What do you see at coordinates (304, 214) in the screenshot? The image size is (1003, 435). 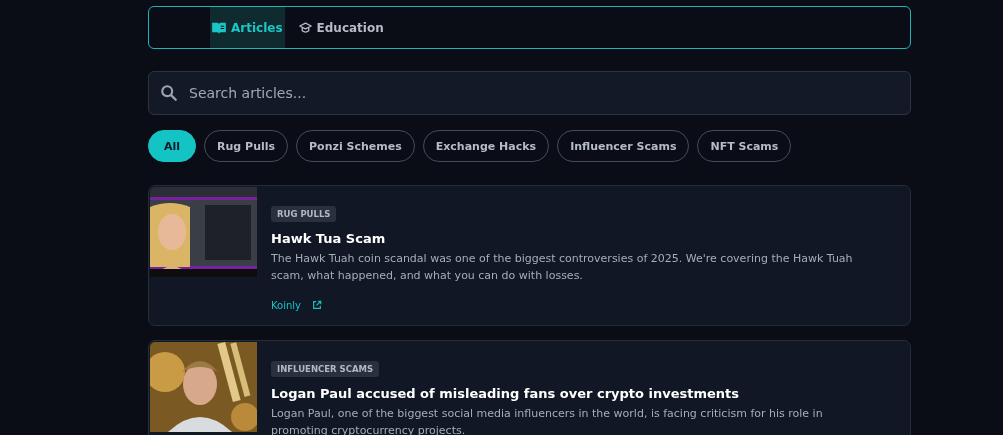 I see `category-tag: RUG PULLS` at bounding box center [304, 214].